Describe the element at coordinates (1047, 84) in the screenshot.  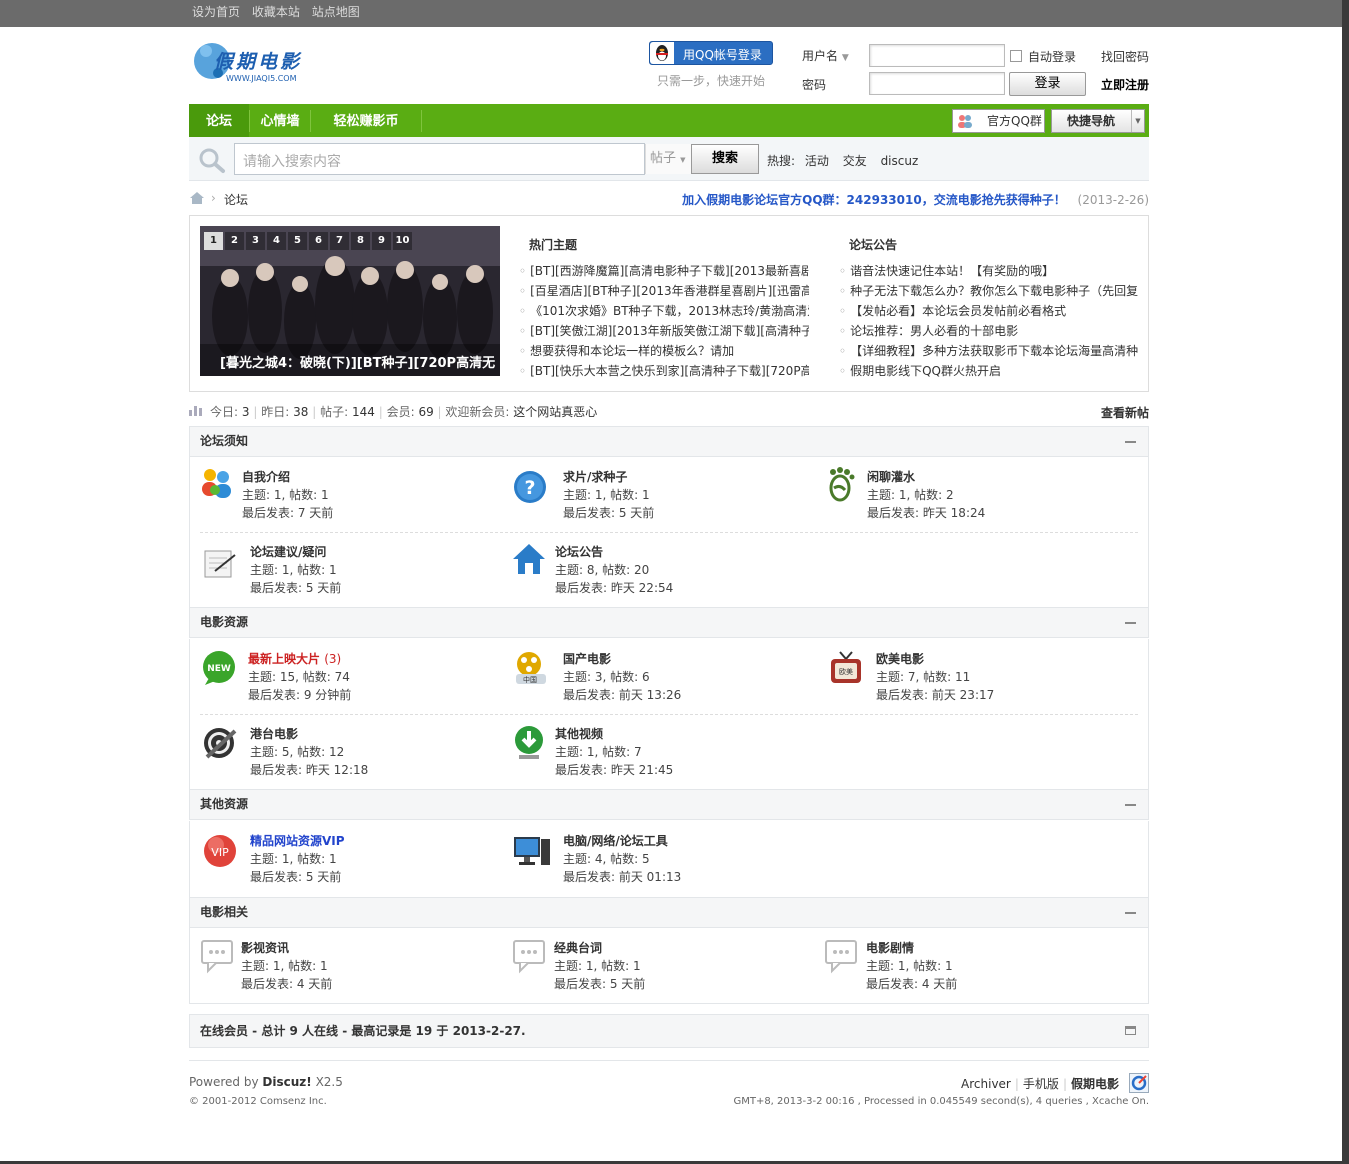
I see `login-button: 登录` at that location.